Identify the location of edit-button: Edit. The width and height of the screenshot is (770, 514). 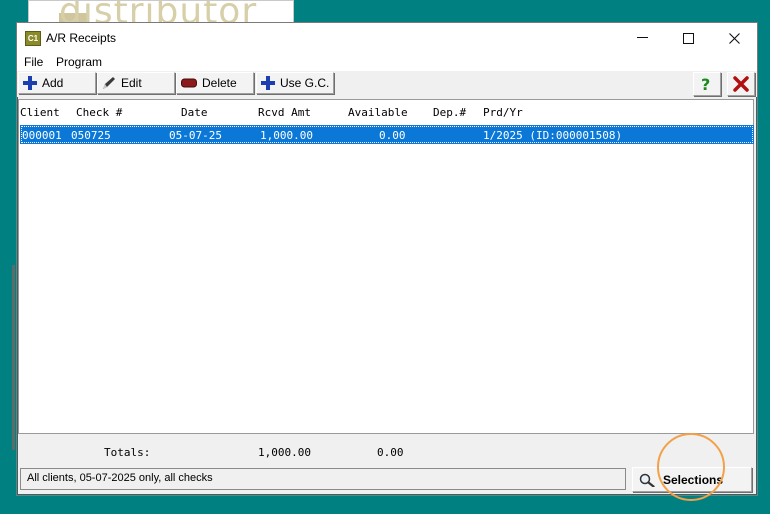
(136, 83).